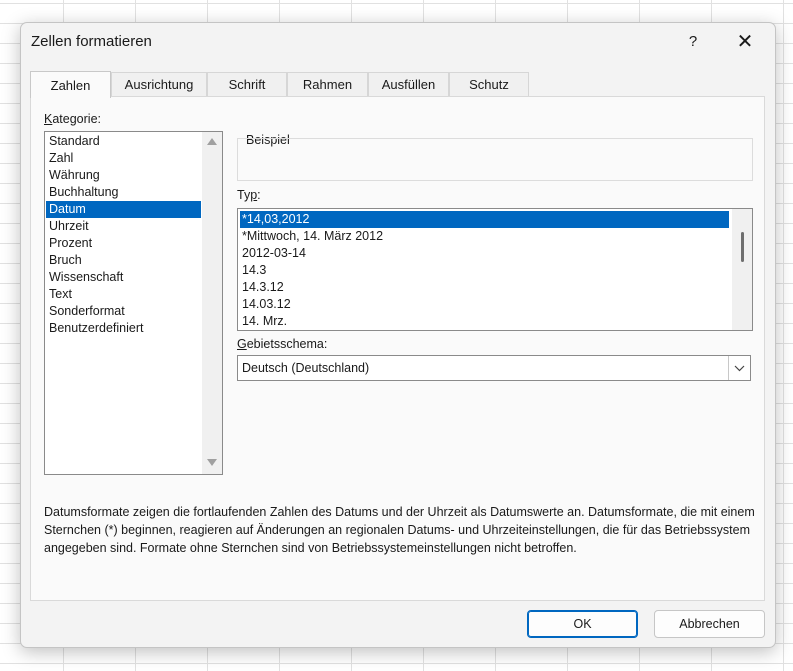  Describe the element at coordinates (123, 260) in the screenshot. I see `category-item-bruch: Bruch` at that location.